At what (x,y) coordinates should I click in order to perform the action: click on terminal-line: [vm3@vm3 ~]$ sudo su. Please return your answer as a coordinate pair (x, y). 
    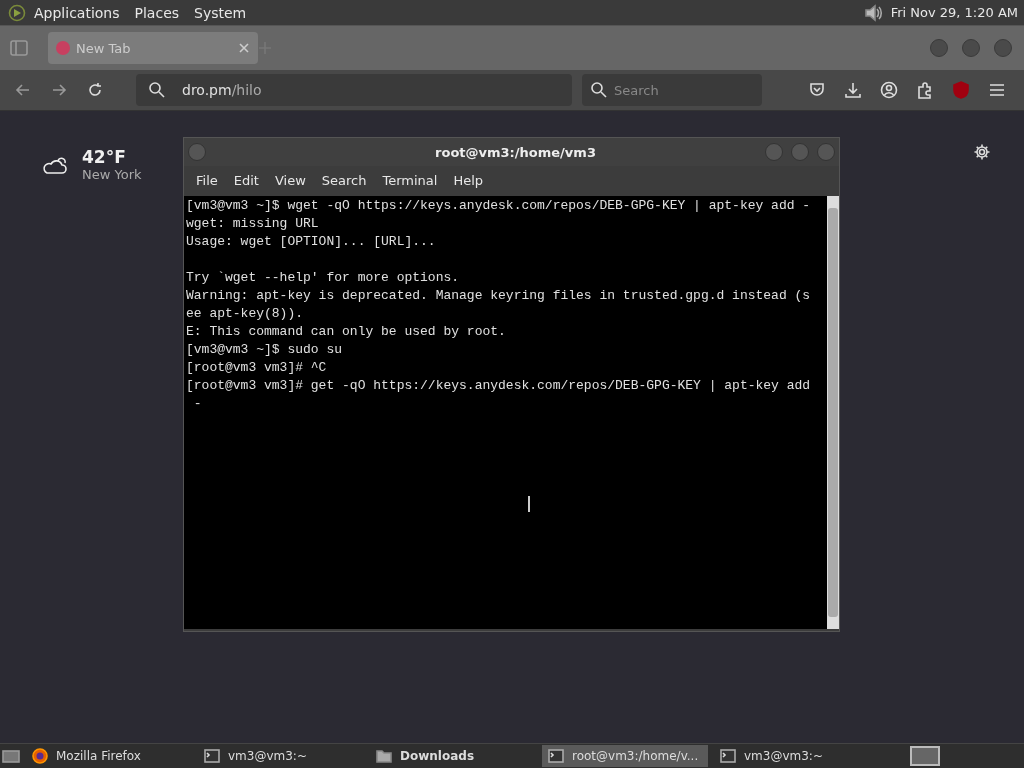
    Looking at the image, I should click on (265, 350).